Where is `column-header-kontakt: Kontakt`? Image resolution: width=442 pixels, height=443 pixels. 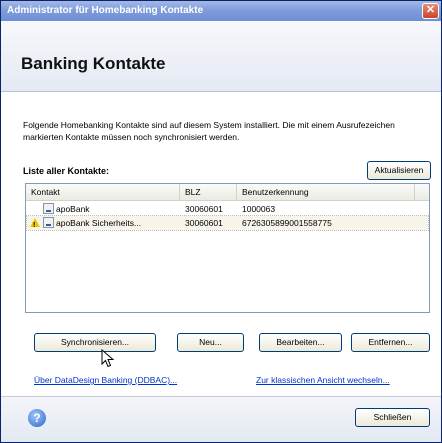 column-header-kontakt: Kontakt is located at coordinates (103, 192).